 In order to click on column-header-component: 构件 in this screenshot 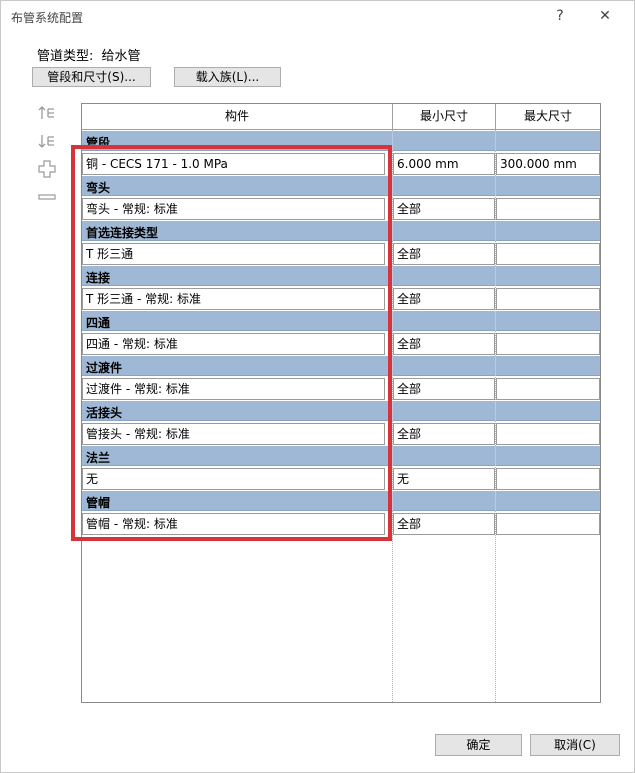, I will do `click(237, 117)`.